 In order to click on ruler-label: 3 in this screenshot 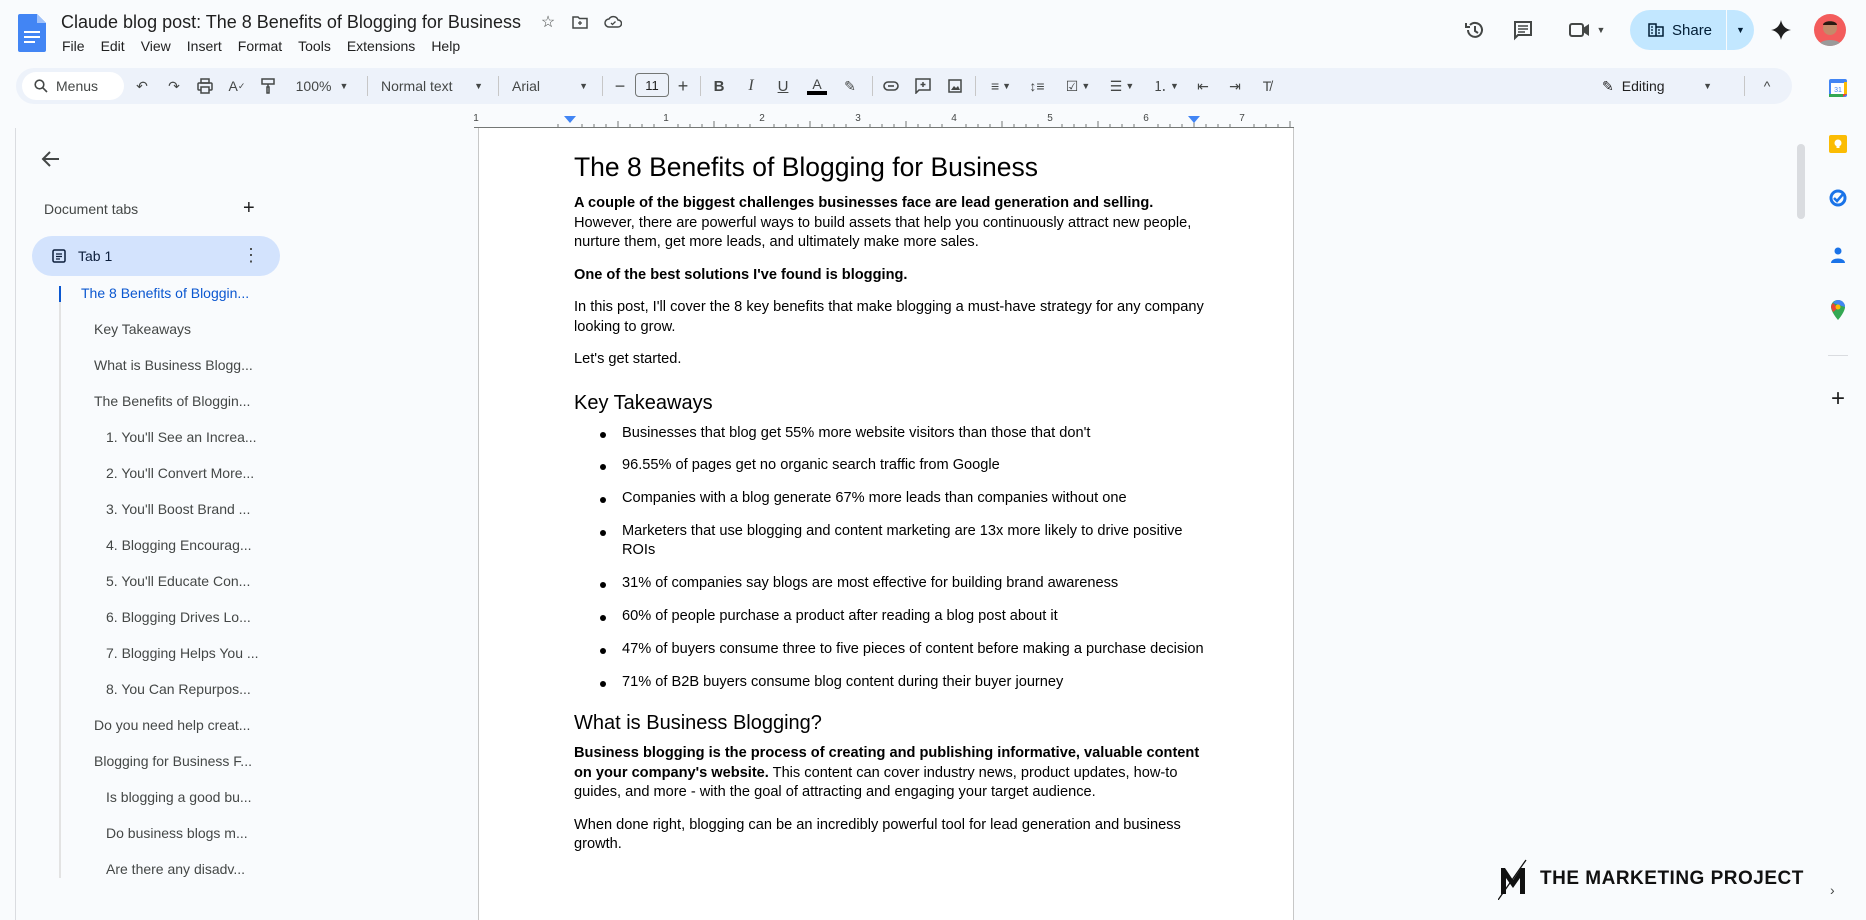, I will do `click(858, 118)`.